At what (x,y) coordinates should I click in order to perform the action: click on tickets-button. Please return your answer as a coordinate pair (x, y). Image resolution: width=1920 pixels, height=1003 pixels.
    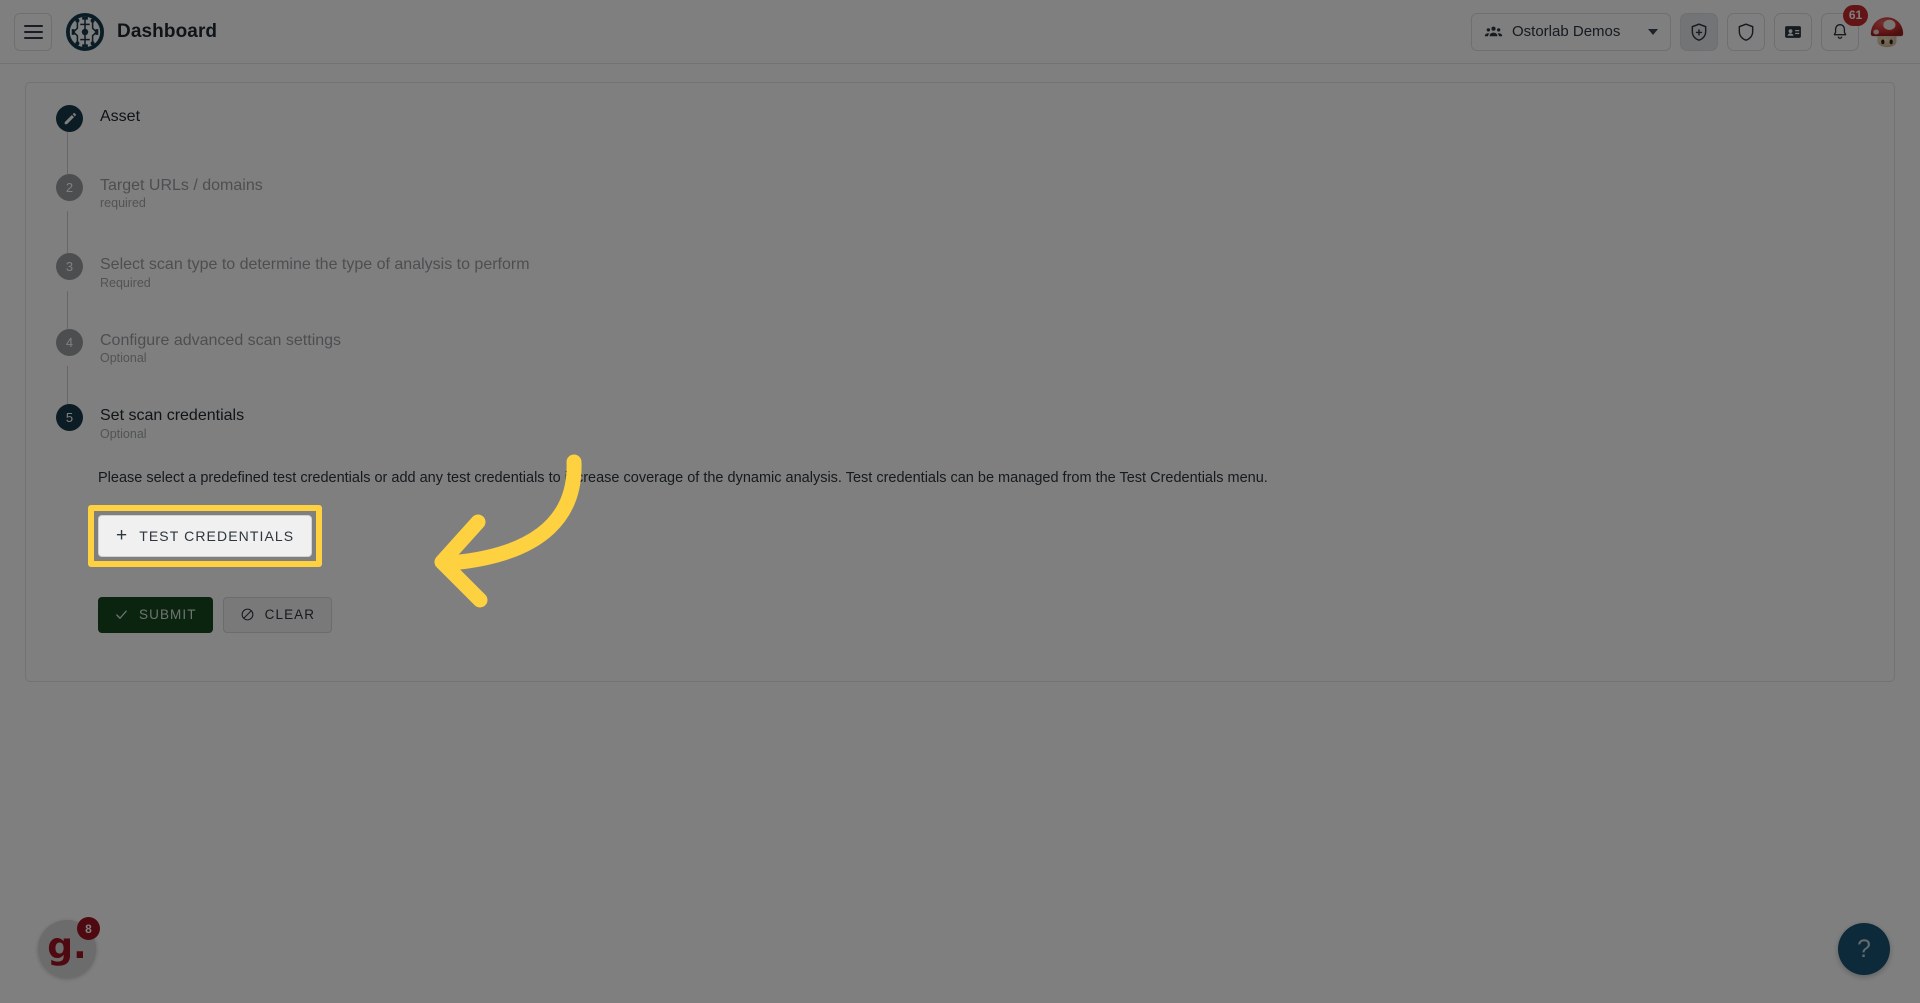
    Looking at the image, I should click on (1793, 31).